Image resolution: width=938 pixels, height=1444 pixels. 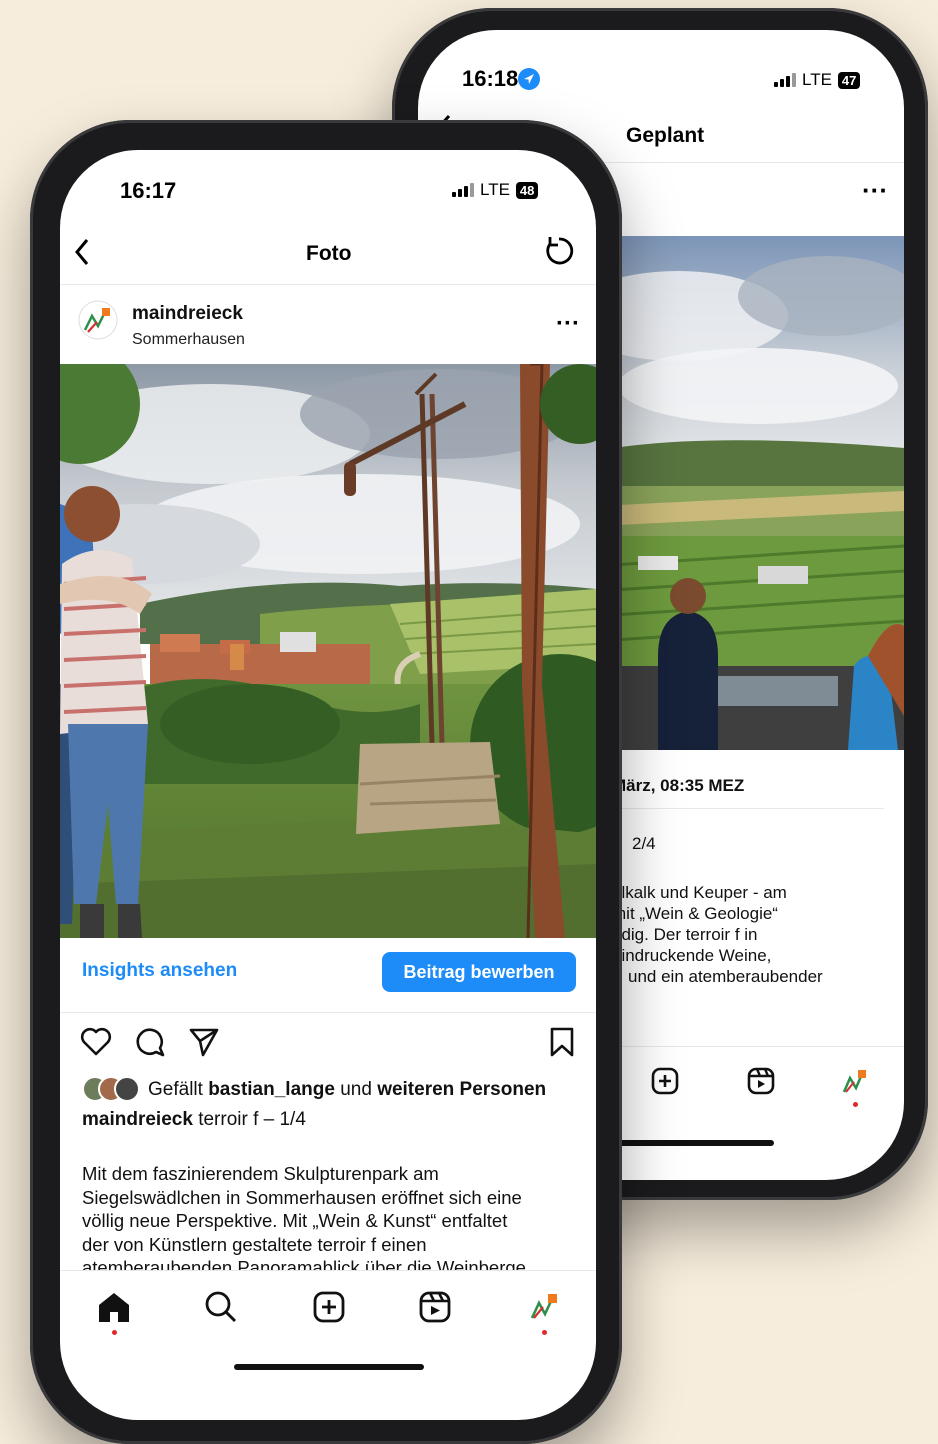 What do you see at coordinates (204, 1044) in the screenshot?
I see `share-icon` at bounding box center [204, 1044].